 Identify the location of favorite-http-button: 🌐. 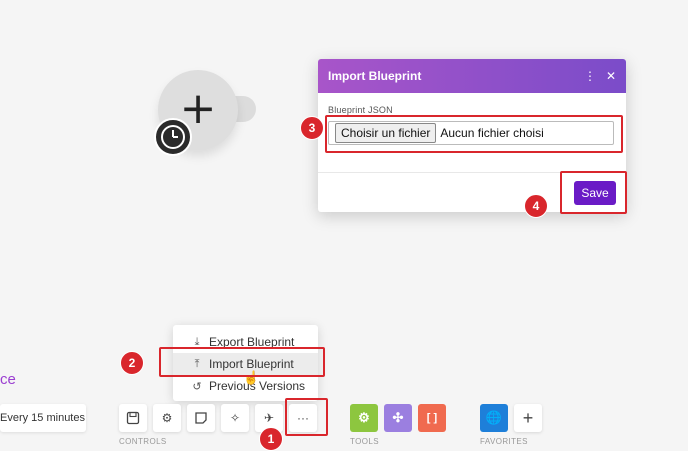
(494, 418).